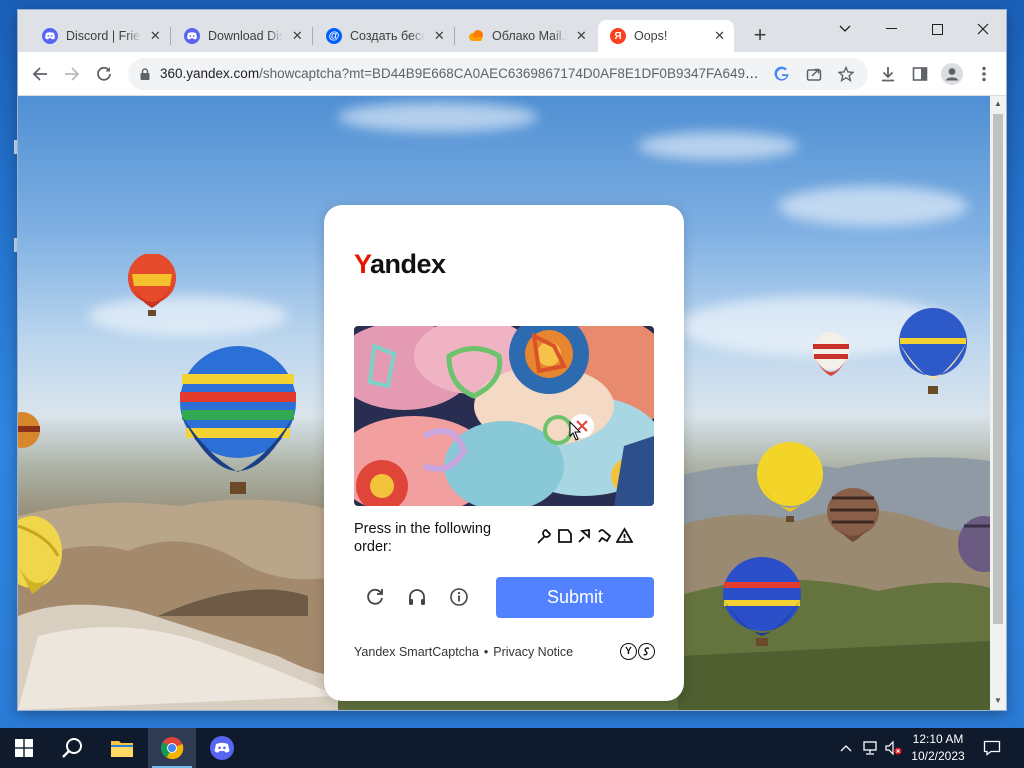 This screenshot has width=1024, height=768. I want to click on tab-download-discord: Download Discord ✕, so click(242, 36).